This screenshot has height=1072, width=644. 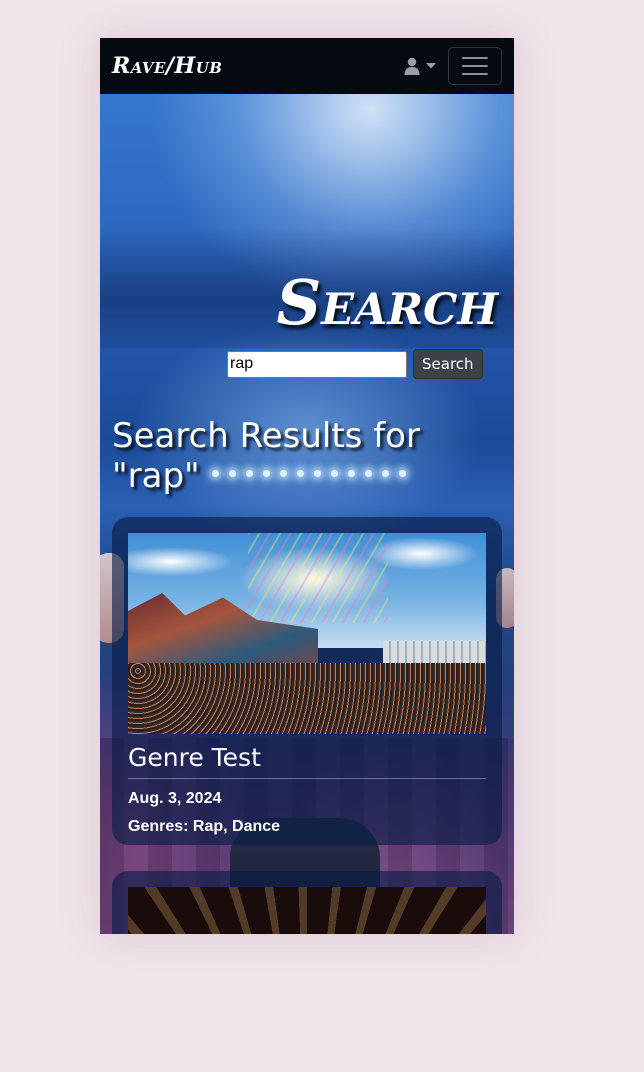 What do you see at coordinates (266, 456) in the screenshot?
I see `results-heading: Search Results for "rap"` at bounding box center [266, 456].